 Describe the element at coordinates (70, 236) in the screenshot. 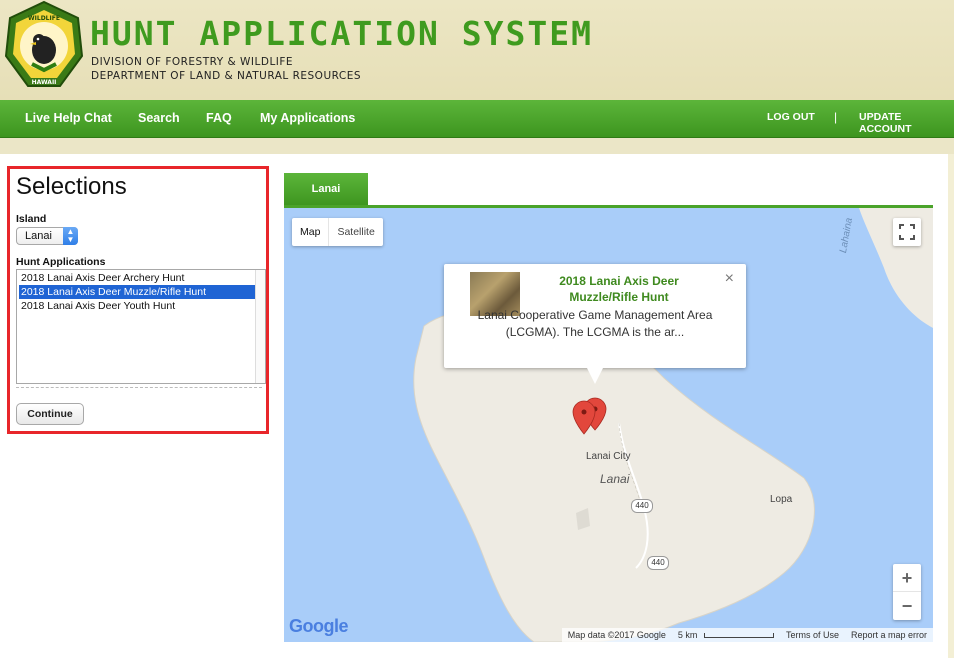

I see `select-arrows-icon: ▲ ▼` at that location.